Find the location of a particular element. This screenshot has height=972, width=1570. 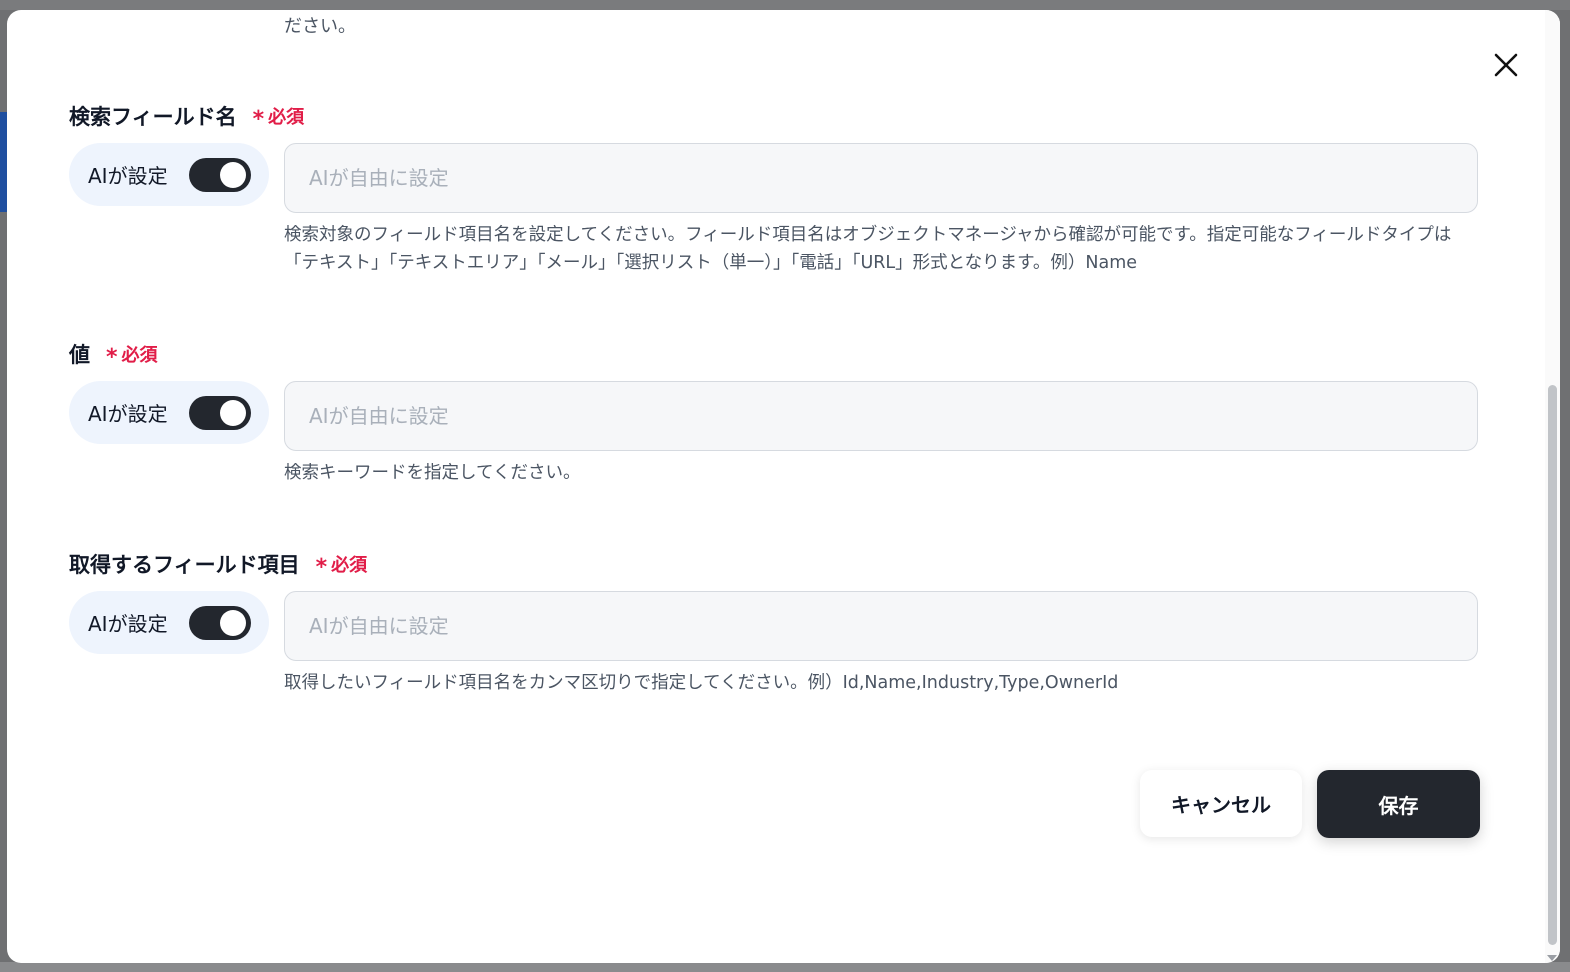

scrollbar is located at coordinates (1552, 486).